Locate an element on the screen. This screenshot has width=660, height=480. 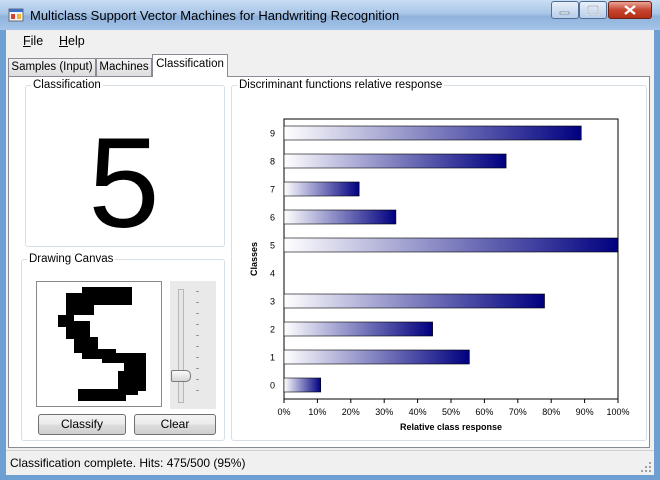
tab-machines: Machines is located at coordinates (124, 67).